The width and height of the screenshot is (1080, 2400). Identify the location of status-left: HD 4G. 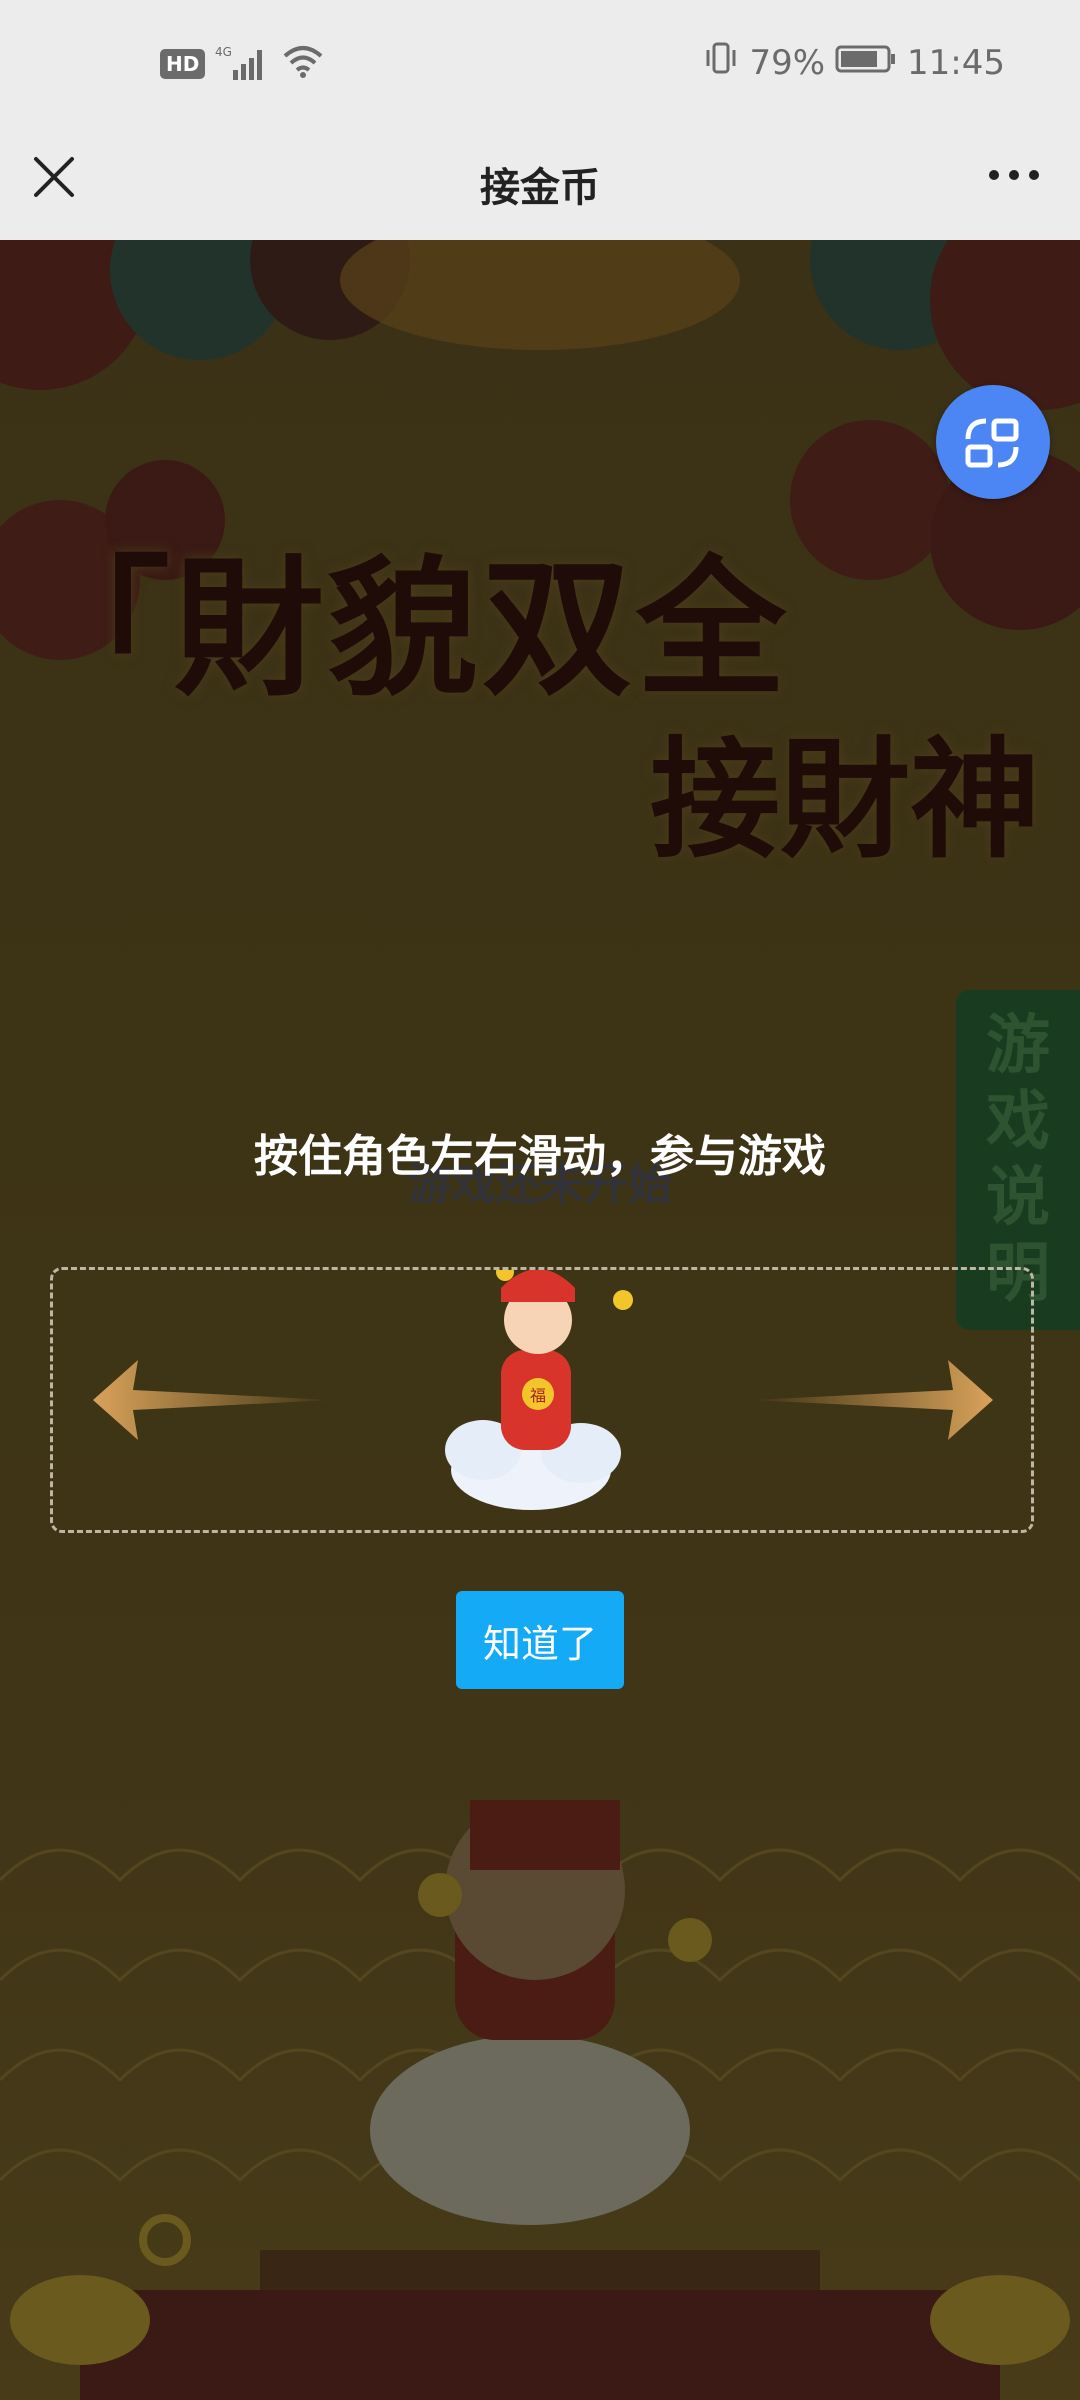
(242, 64).